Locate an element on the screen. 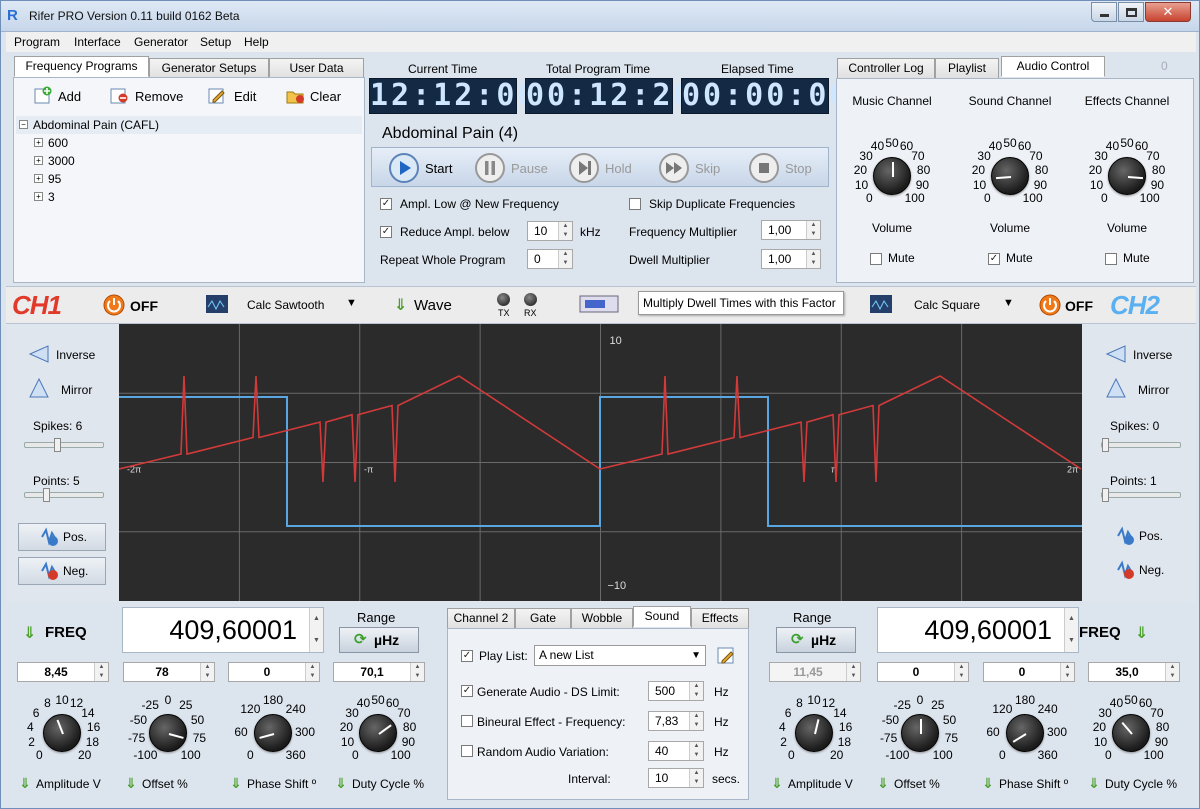 Image resolution: width=1200 pixels, height=809 pixels. tab-frequency-programs: Frequency Programs is located at coordinates (81, 66).